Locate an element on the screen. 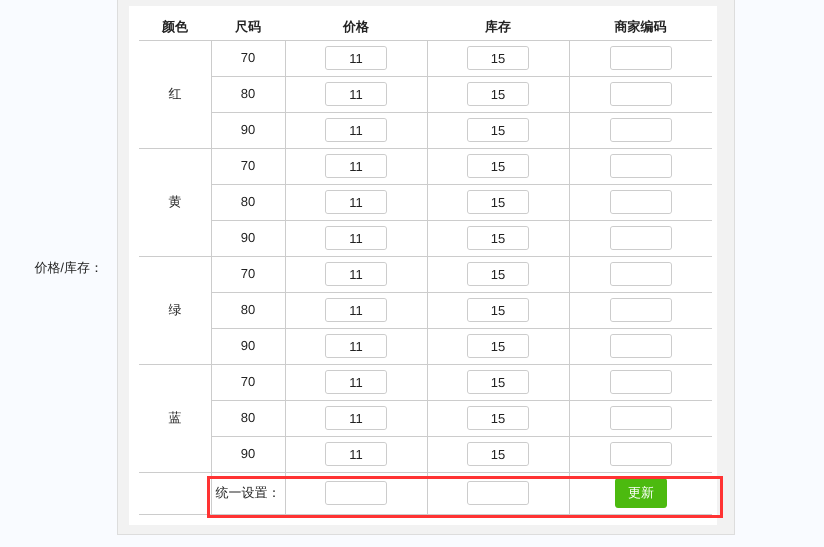  column-header: 尺码 is located at coordinates (248, 27).